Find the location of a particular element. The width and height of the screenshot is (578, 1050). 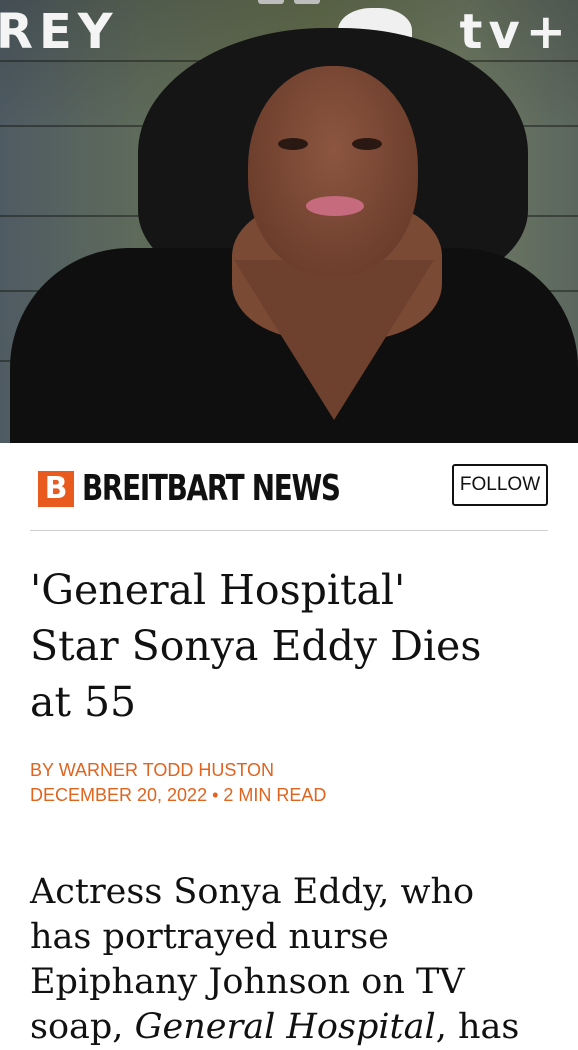

date-read-time: DECEMBER 20, 2022 • 2 MIN READ is located at coordinates (178, 795).